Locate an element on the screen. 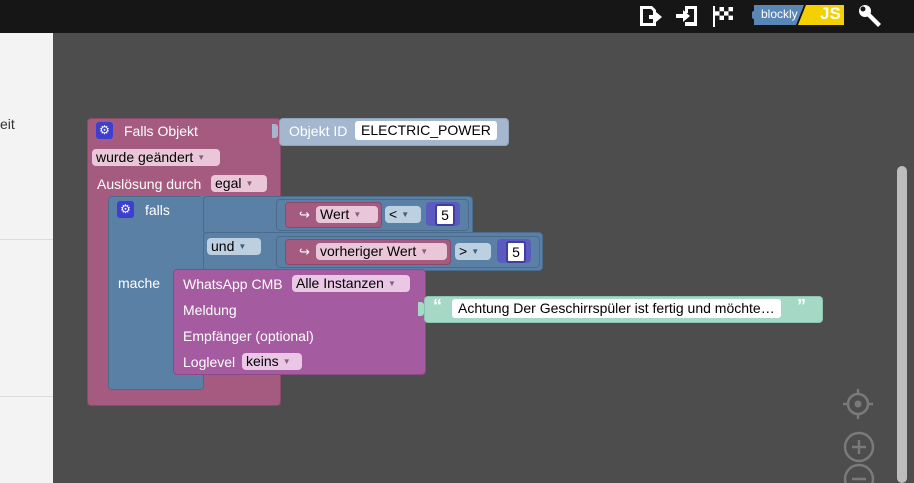 The height and width of the screenshot is (483, 914). var-dropdown-vorheriger-wert: vorheriger Wert ▼ is located at coordinates (381, 251).